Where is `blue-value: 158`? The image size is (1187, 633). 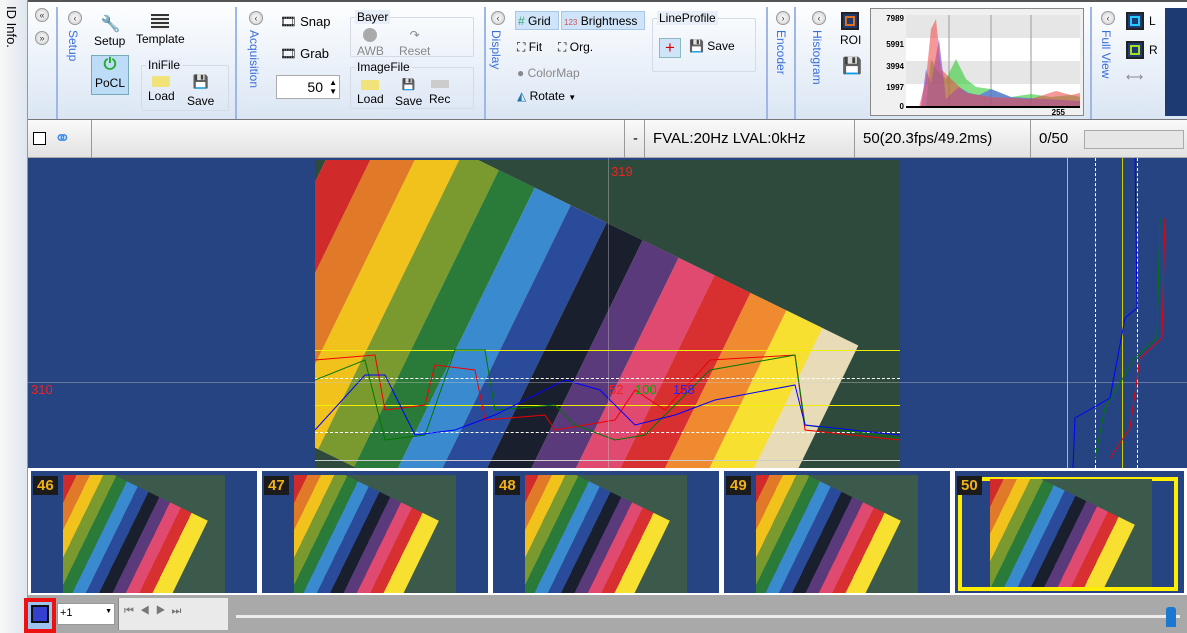
blue-value: 158 is located at coordinates (684, 389).